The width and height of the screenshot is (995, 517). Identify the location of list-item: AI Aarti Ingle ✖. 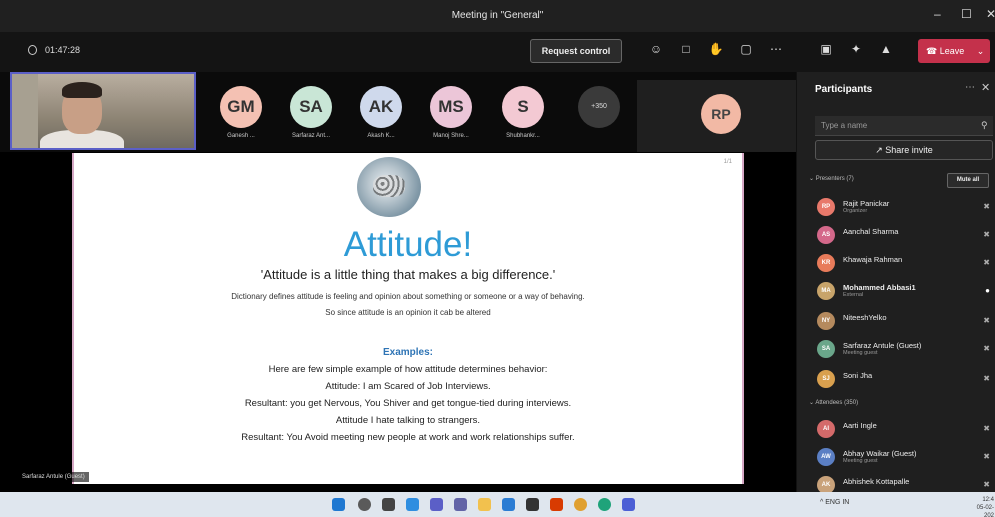
(904, 430).